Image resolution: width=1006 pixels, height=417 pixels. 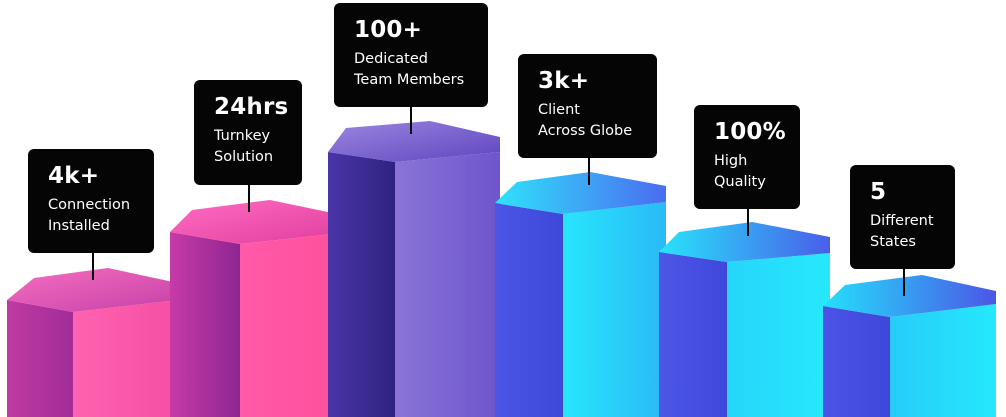 I want to click on stat-label-line-2: Installed, so click(x=79, y=226).